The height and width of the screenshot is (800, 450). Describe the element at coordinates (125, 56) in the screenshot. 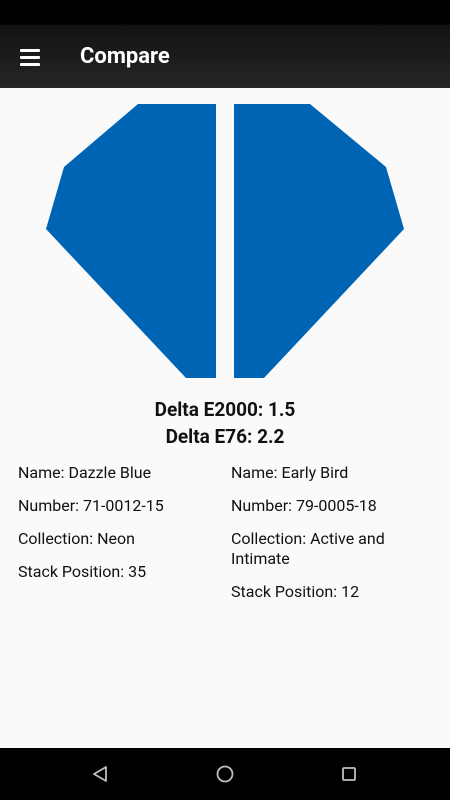

I see `page-title: Compare` at that location.